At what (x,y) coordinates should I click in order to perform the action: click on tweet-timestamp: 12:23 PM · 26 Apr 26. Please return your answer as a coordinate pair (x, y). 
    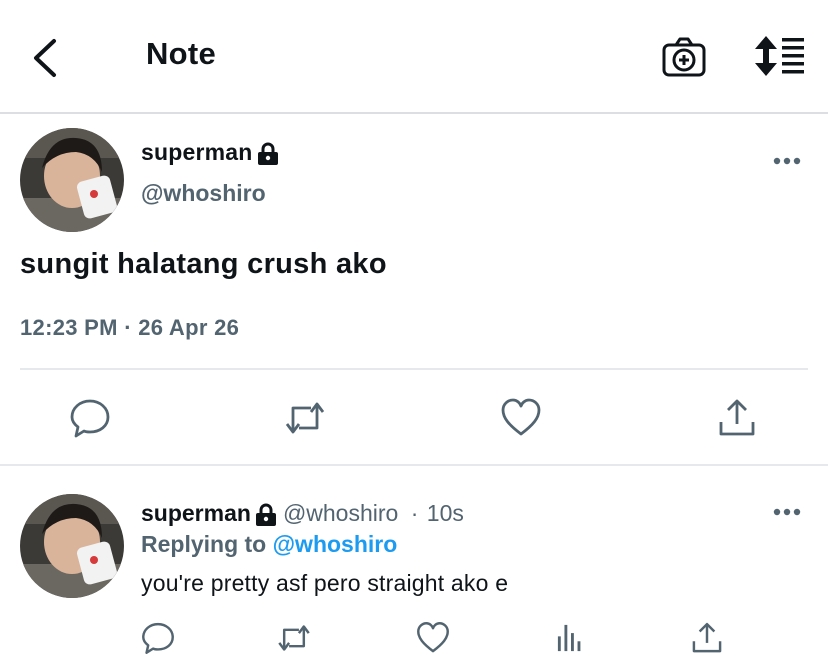
    Looking at the image, I should click on (129, 328).